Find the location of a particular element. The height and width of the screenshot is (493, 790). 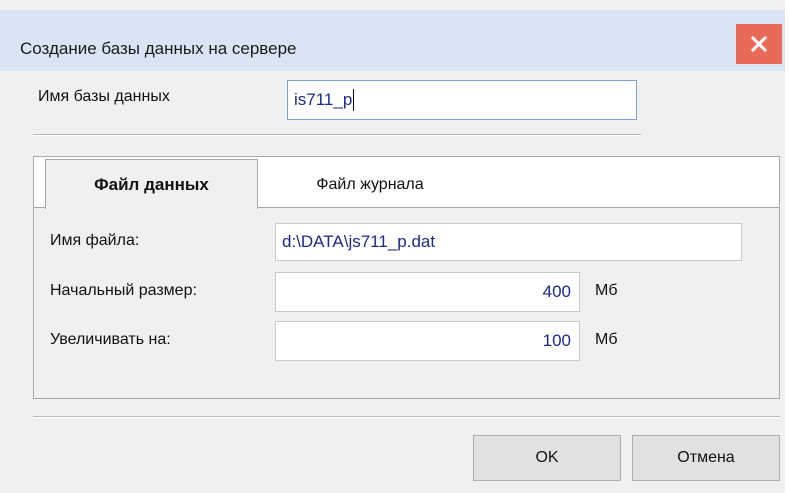

initial-size-input: 400 is located at coordinates (427, 292).